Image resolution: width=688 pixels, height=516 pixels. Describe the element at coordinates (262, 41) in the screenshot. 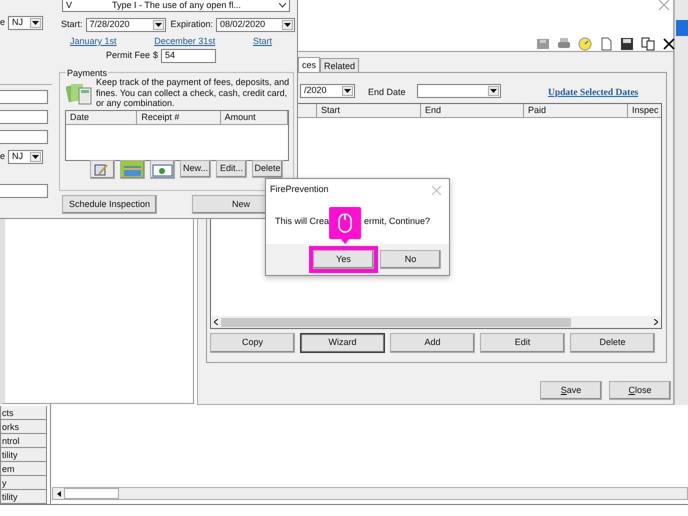

I see `date-link: Start` at that location.